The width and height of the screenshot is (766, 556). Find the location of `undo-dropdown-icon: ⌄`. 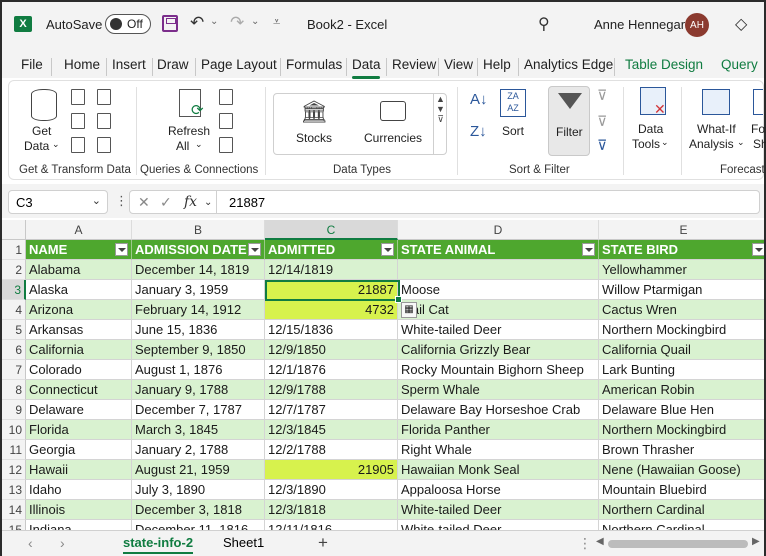

undo-dropdown-icon: ⌄ is located at coordinates (214, 21).